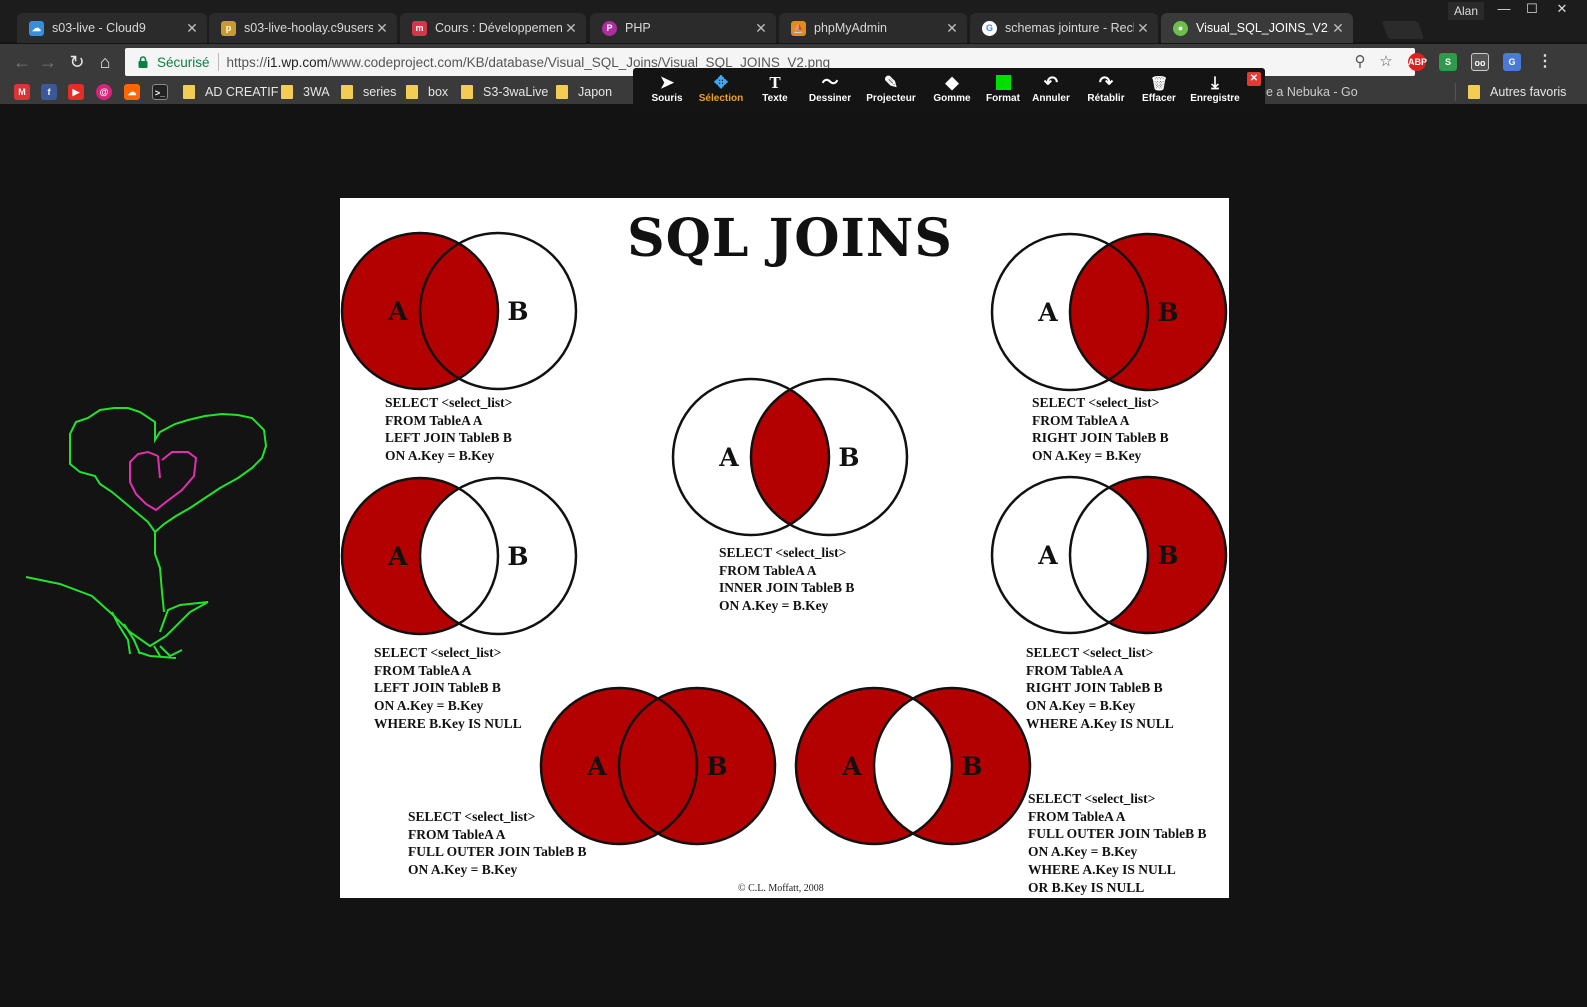 Image resolution: width=1587 pixels, height=1007 pixels. Describe the element at coordinates (1109, 555) in the screenshot. I see `venn-right-excluding-join: AB` at that location.